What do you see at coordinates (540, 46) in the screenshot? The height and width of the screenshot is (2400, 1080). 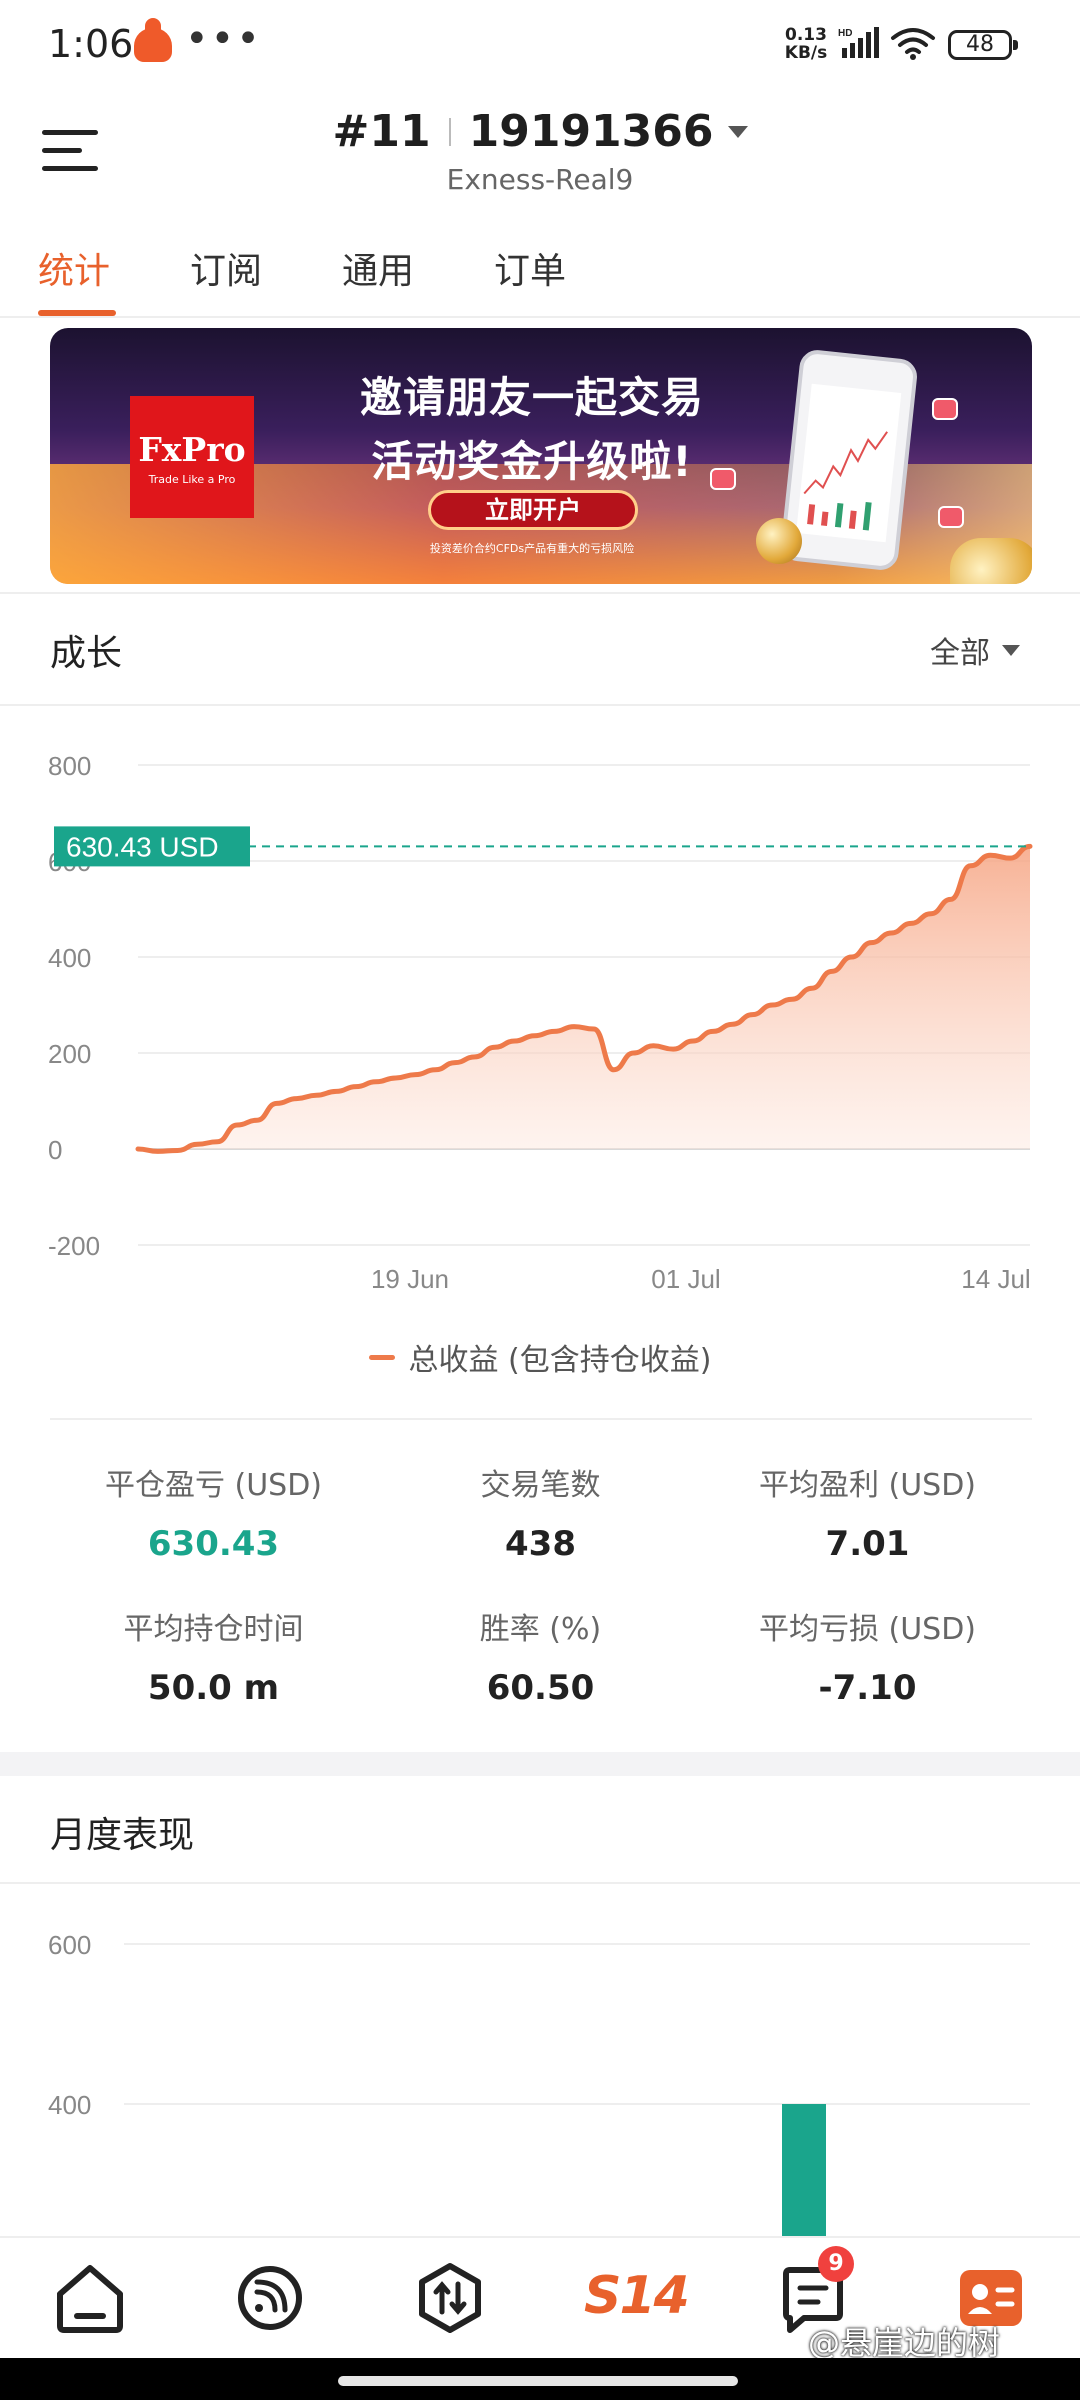 I see `status-bar: 1:06 ••• 0.13 KB/s HD 48` at bounding box center [540, 46].